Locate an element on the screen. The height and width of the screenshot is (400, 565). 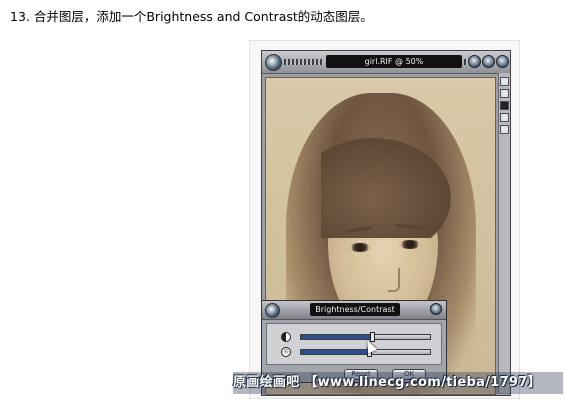
grid-icon is located at coordinates (504, 117).